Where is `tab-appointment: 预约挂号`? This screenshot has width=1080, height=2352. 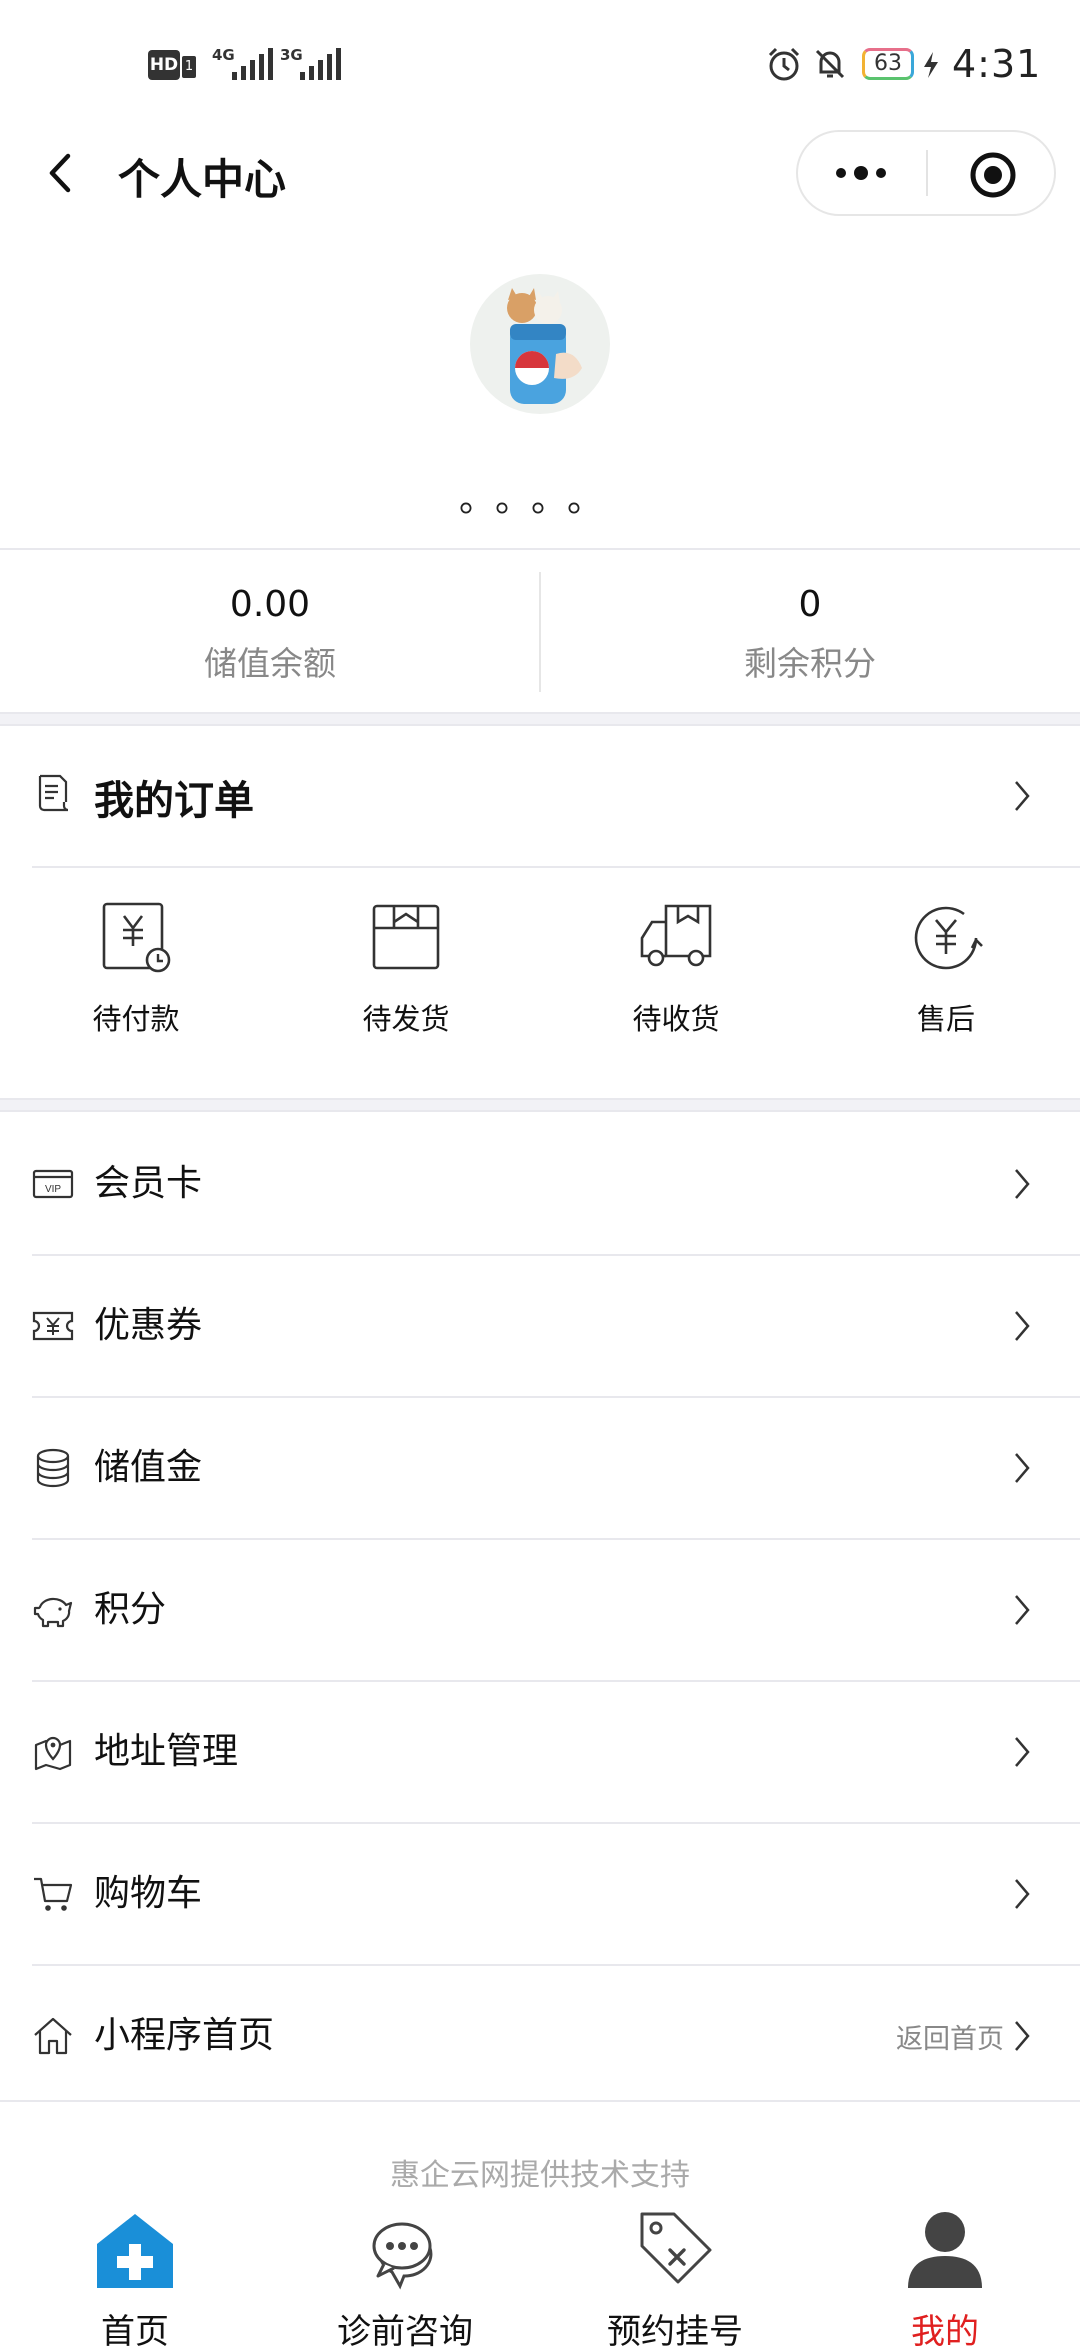 tab-appointment: 预约挂号 is located at coordinates (675, 2276).